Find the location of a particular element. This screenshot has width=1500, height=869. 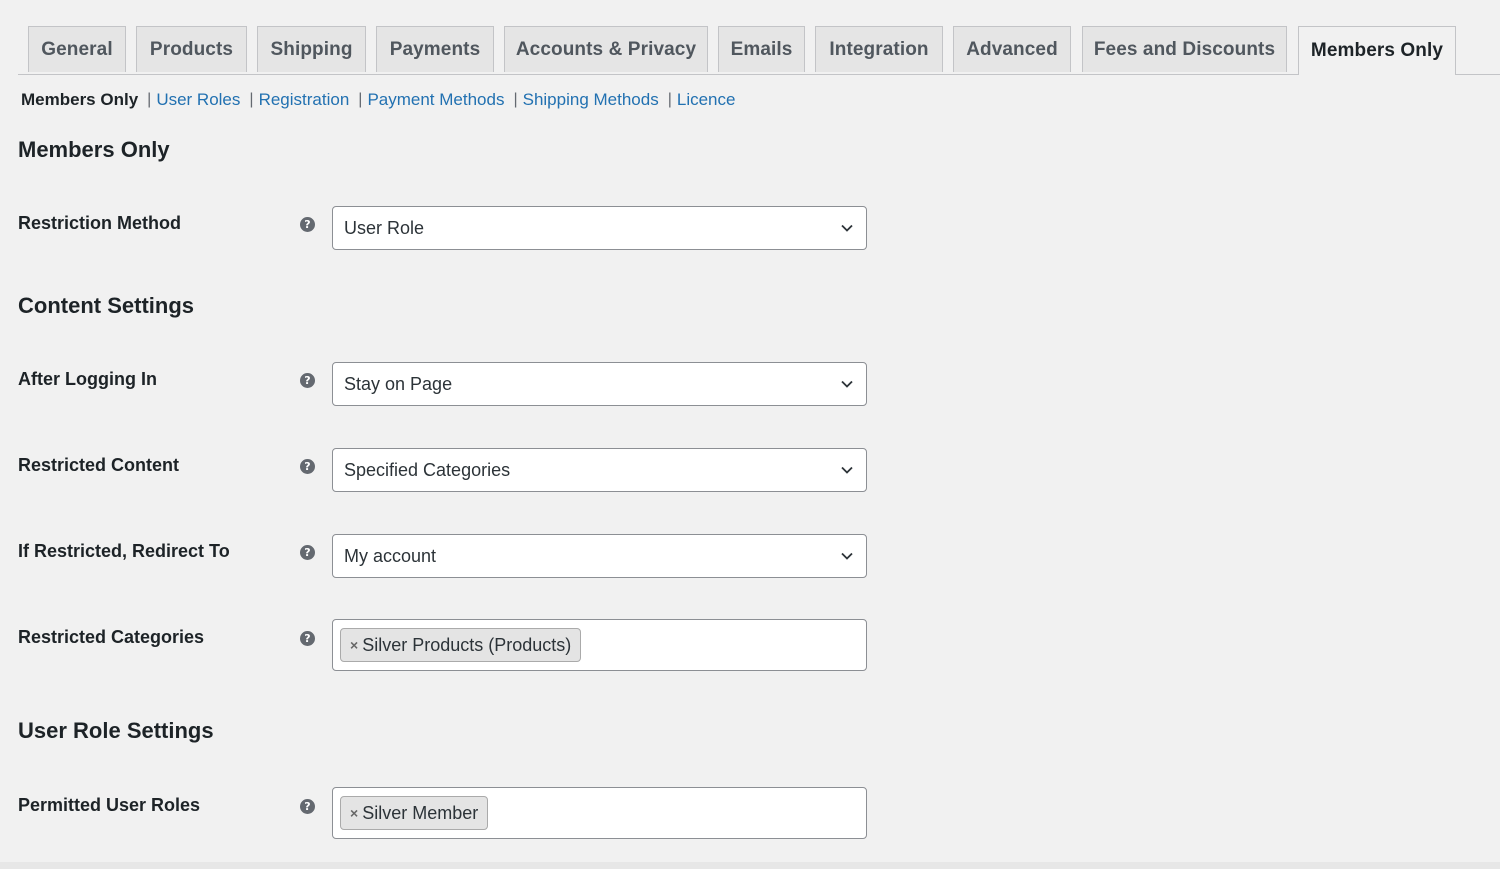

chip-label: Silver Products (Products) is located at coordinates (467, 644).